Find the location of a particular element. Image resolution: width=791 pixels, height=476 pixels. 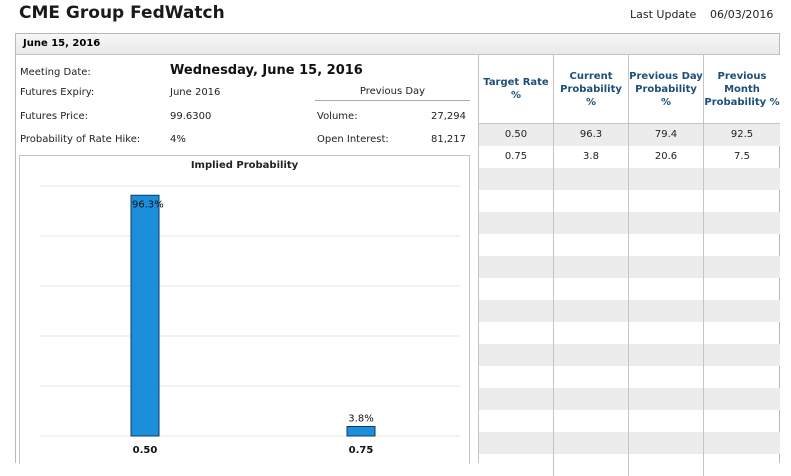

table-row: 0.75 3.8 20.6 7.5 is located at coordinates (629, 157).